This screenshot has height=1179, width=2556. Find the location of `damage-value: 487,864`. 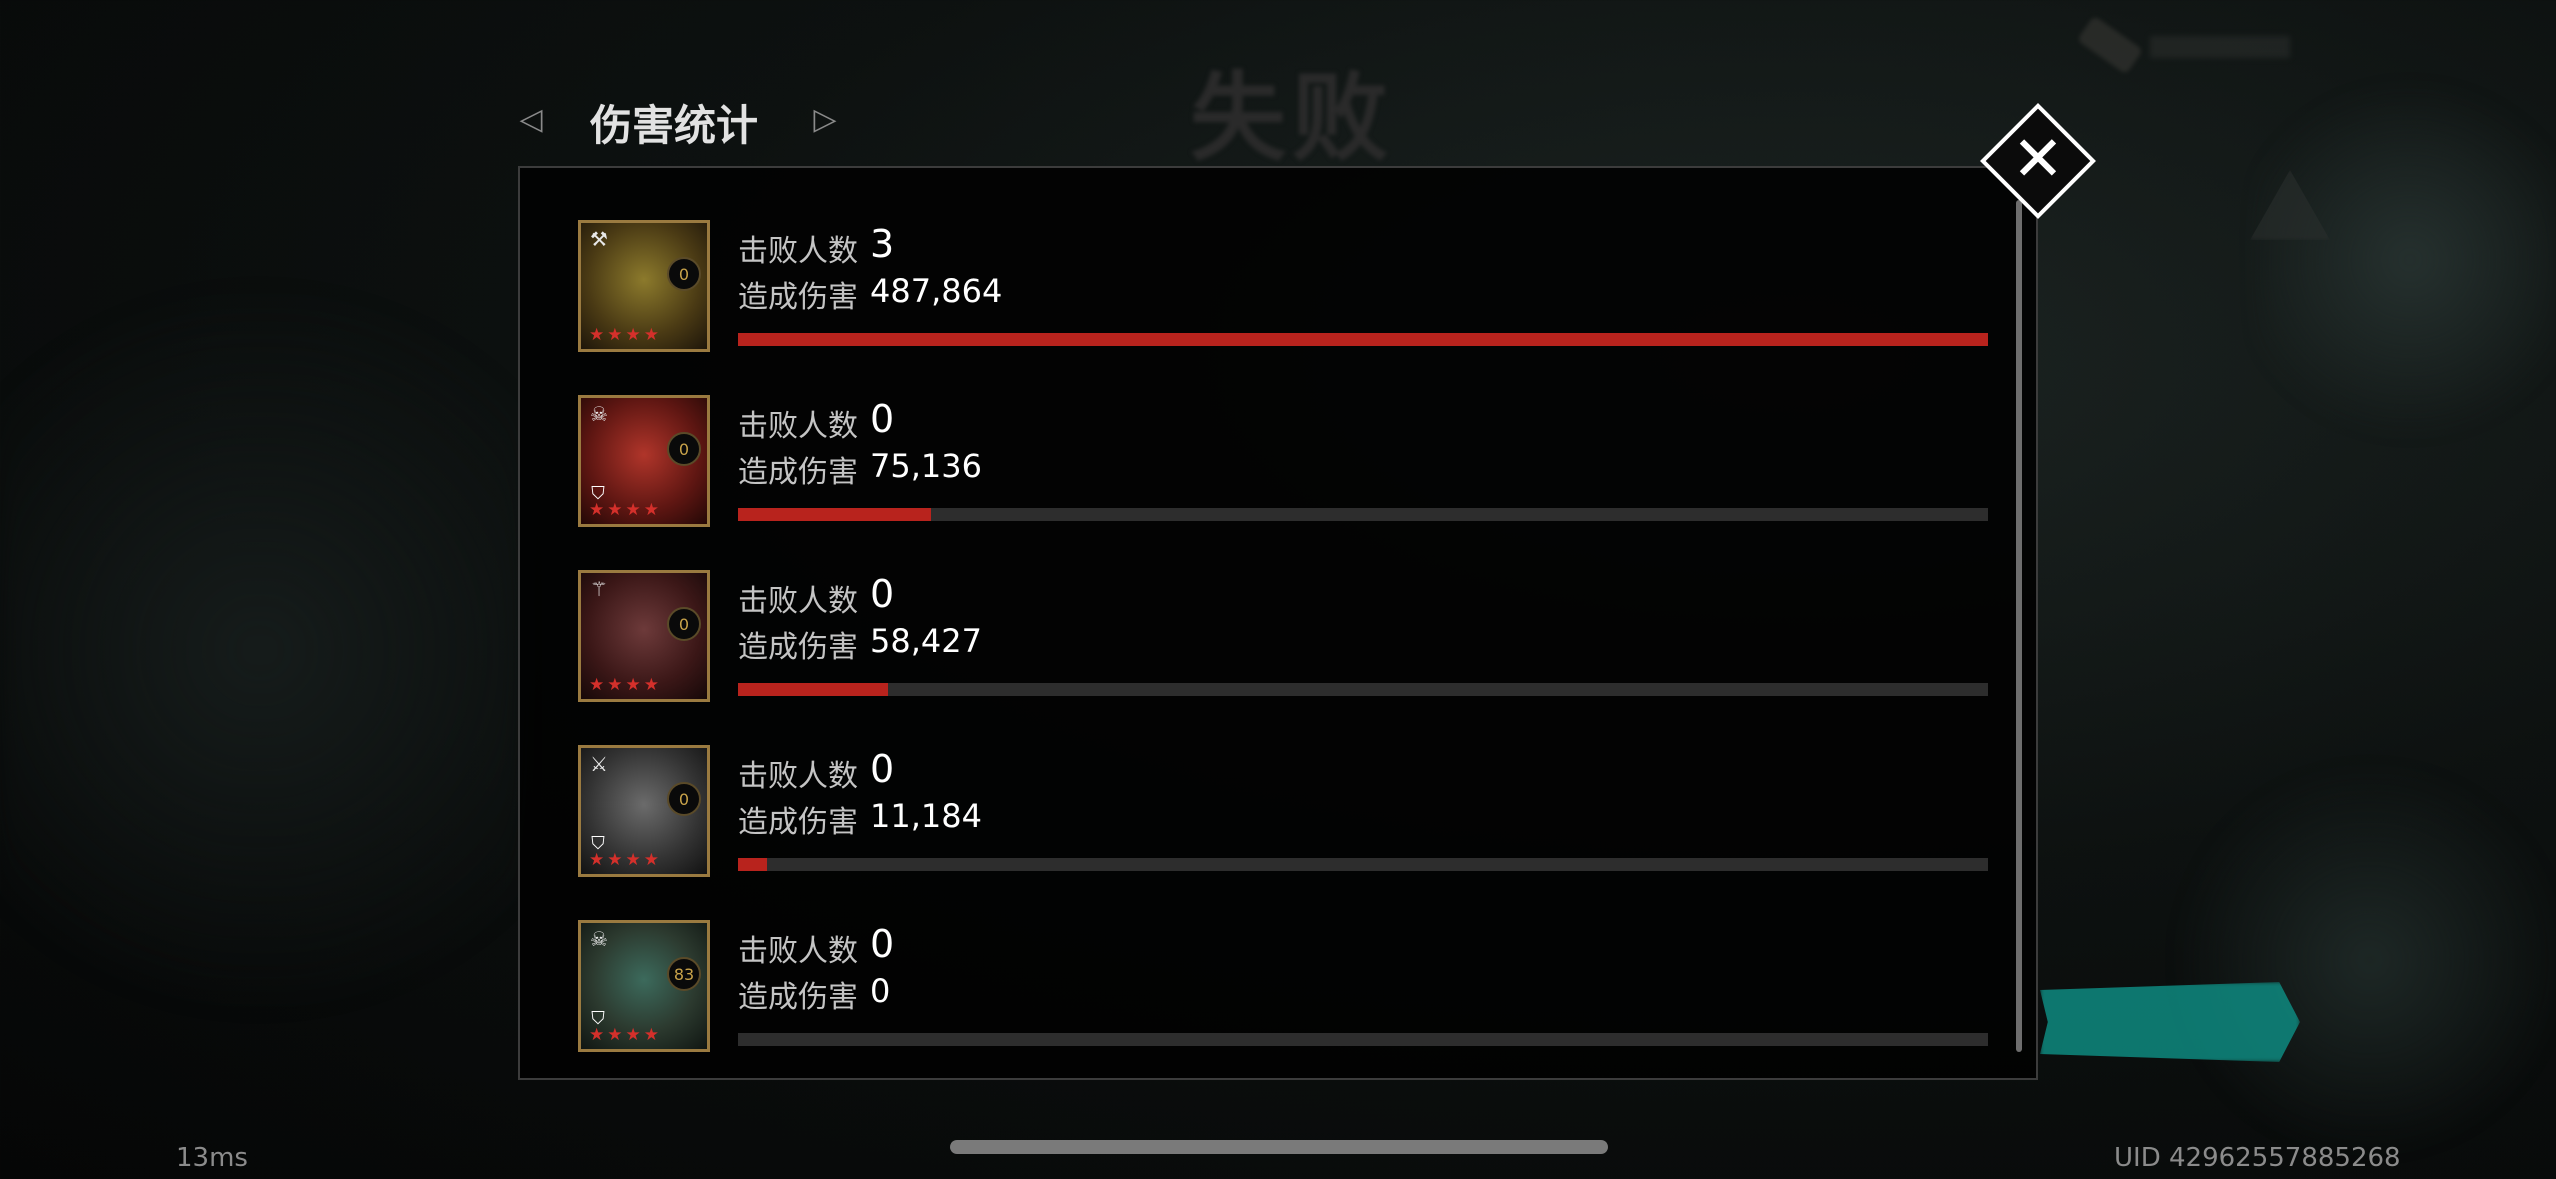

damage-value: 487,864 is located at coordinates (936, 291).